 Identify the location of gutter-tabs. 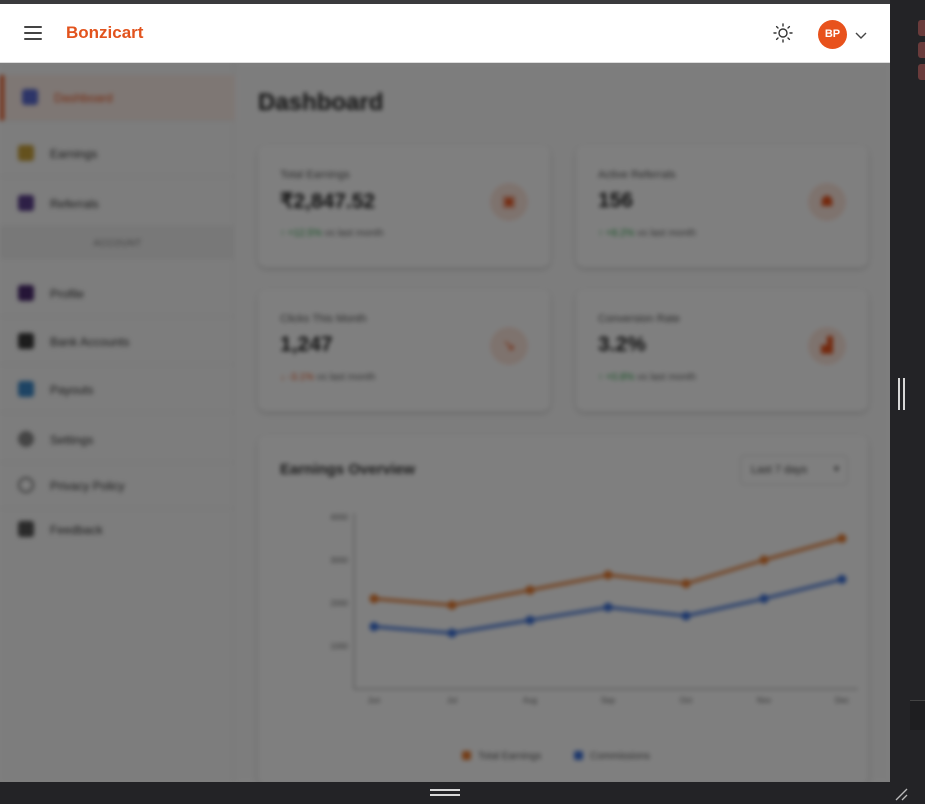
(921, 53).